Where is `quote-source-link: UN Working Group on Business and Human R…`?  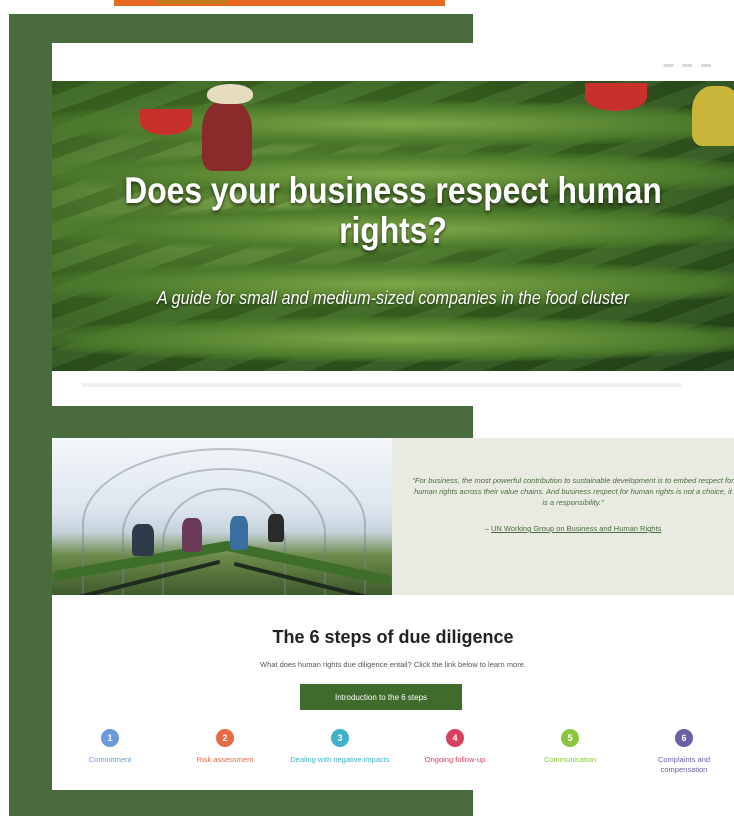
quote-source-link: UN Working Group on Business and Human R… is located at coordinates (576, 528).